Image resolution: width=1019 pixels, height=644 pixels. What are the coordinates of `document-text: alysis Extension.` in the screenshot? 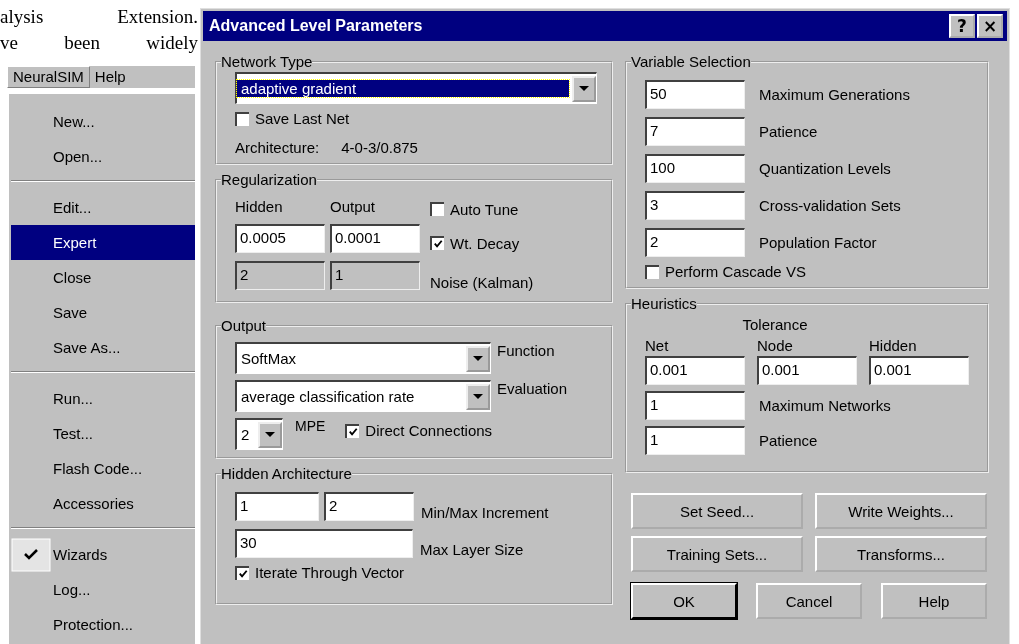 It's located at (99, 17).